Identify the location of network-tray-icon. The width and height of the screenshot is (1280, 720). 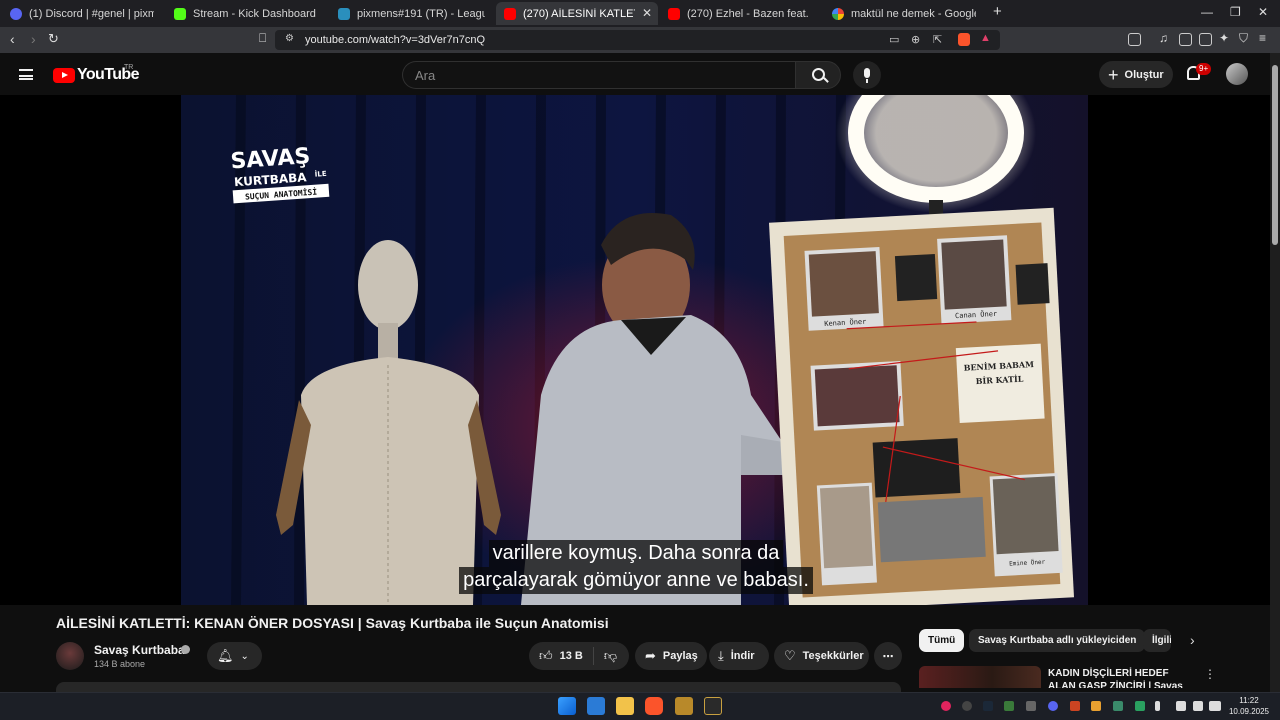
(1181, 706).